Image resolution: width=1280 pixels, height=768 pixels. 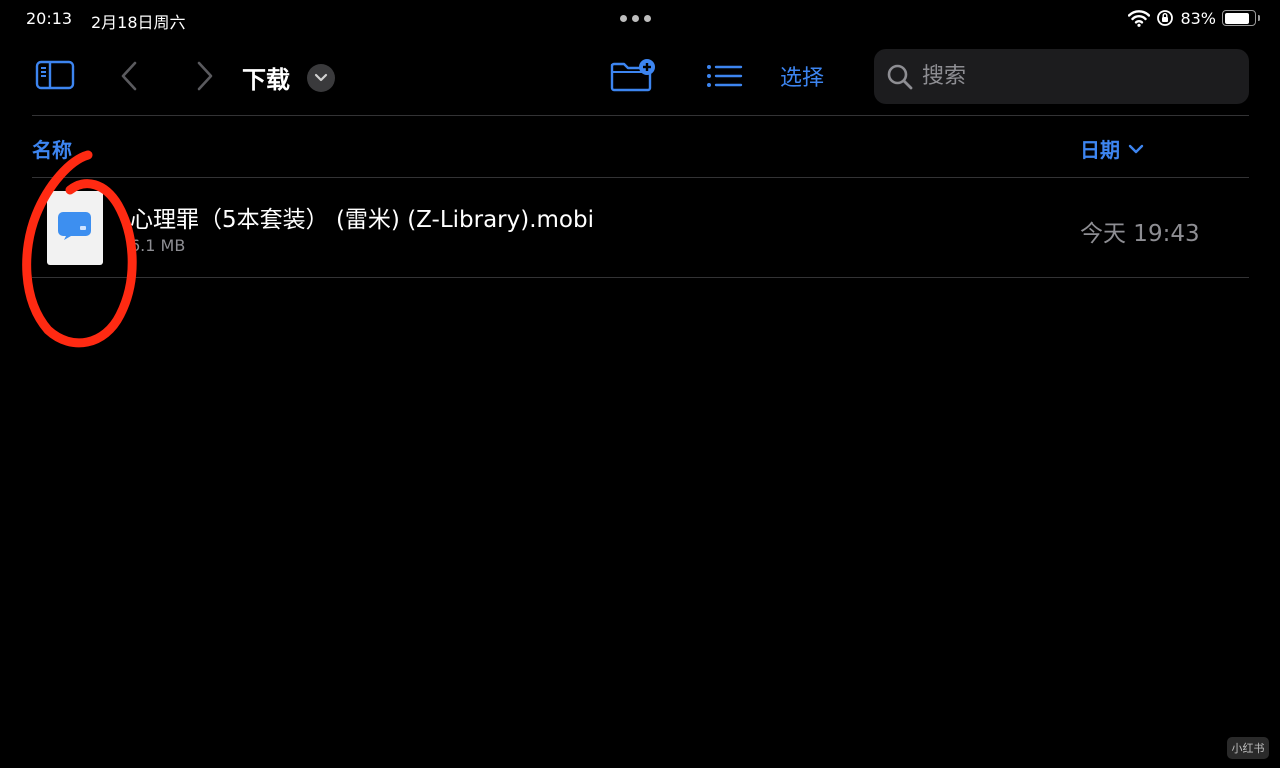 What do you see at coordinates (158, 245) in the screenshot?
I see `file-size: 6.1 MB` at bounding box center [158, 245].